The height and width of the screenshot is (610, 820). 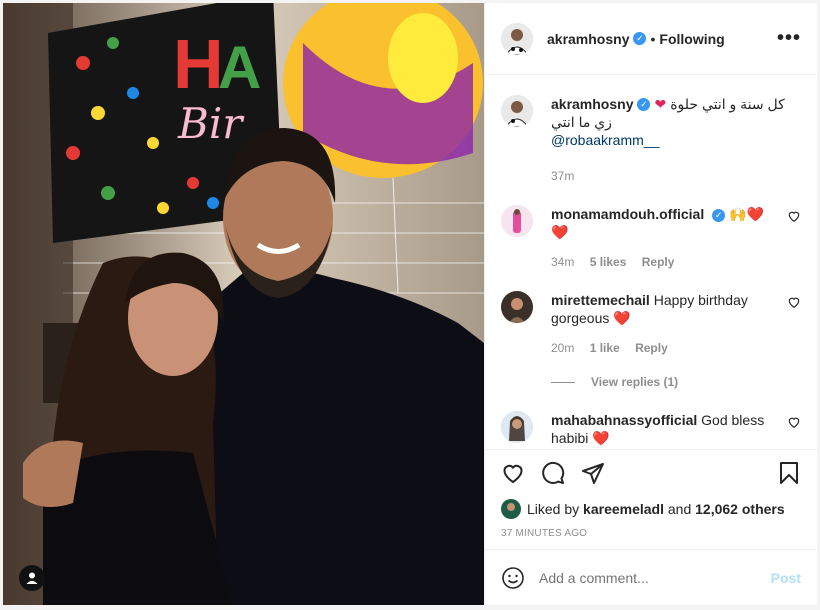 I want to click on comment-bubble-icon, so click(x=553, y=473).